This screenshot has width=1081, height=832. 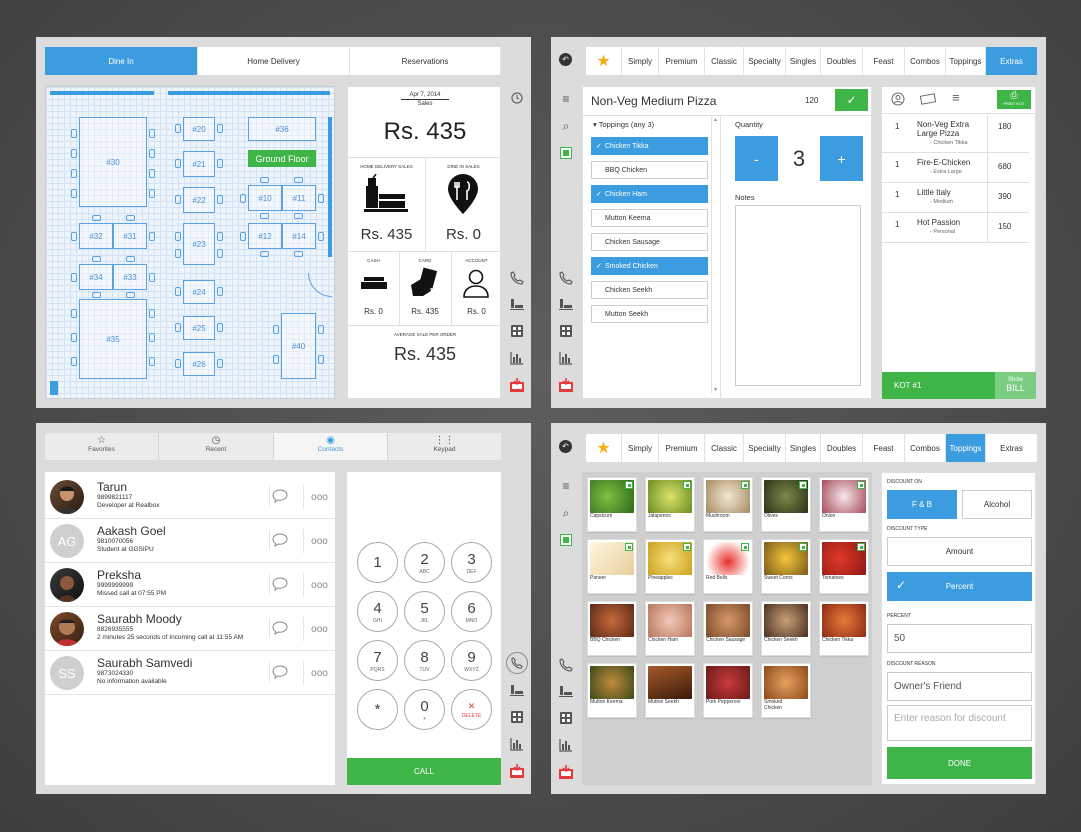 I want to click on topping-card-pork-pepperoni: Pork Pepperoni, so click(x=728, y=690).